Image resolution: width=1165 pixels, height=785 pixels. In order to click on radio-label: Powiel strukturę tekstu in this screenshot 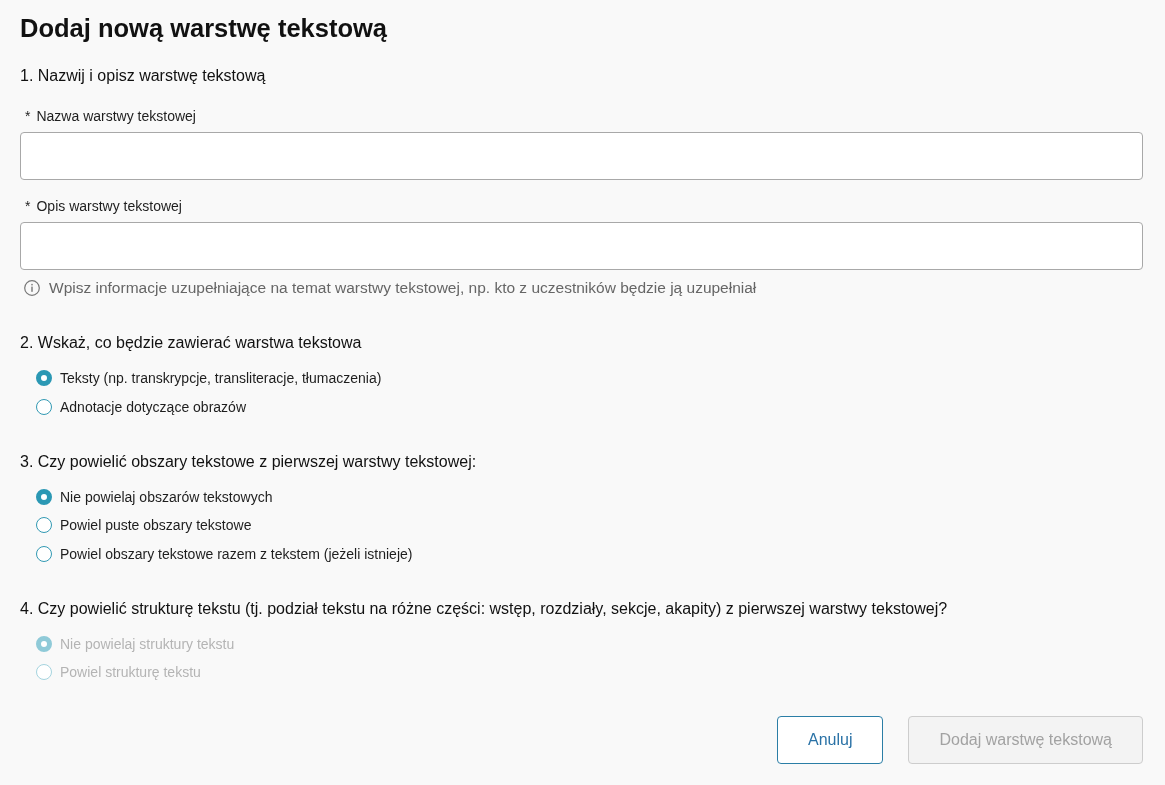, I will do `click(130, 672)`.